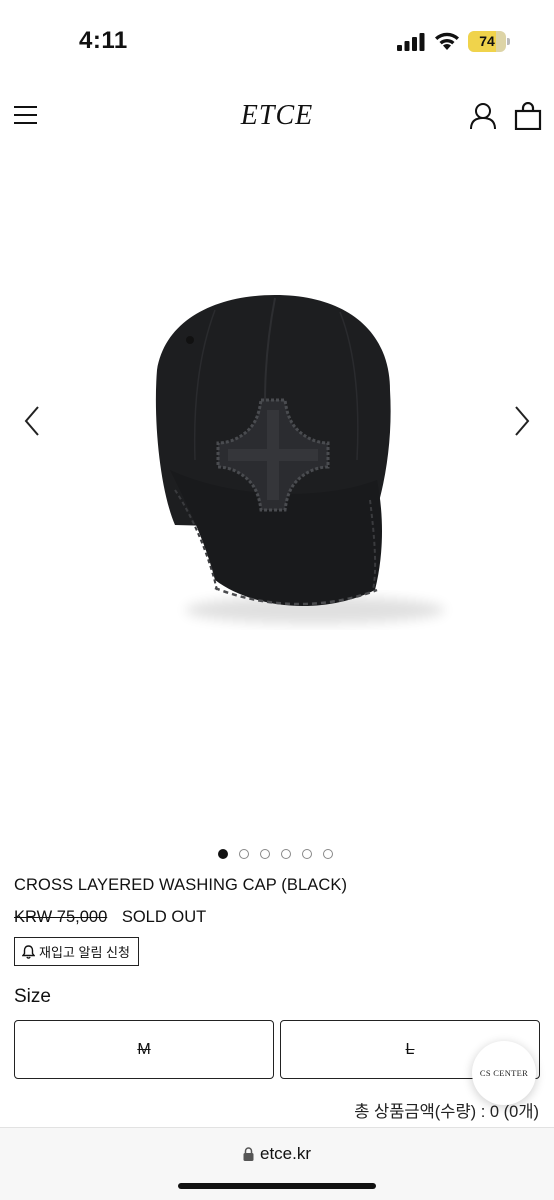 This screenshot has height=1200, width=554. I want to click on cs-center-label: CS CENTER, so click(504, 1073).